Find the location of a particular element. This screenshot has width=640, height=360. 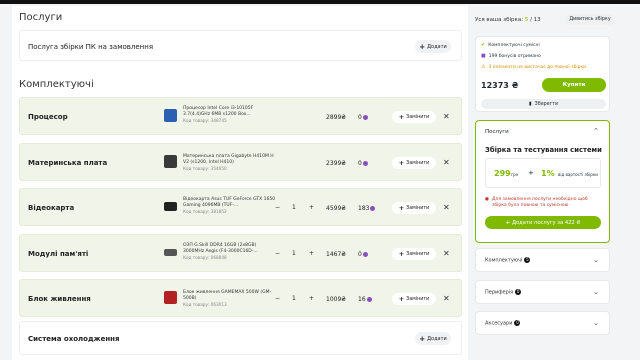

service-title: Збірка та тестування системи is located at coordinates (543, 150).